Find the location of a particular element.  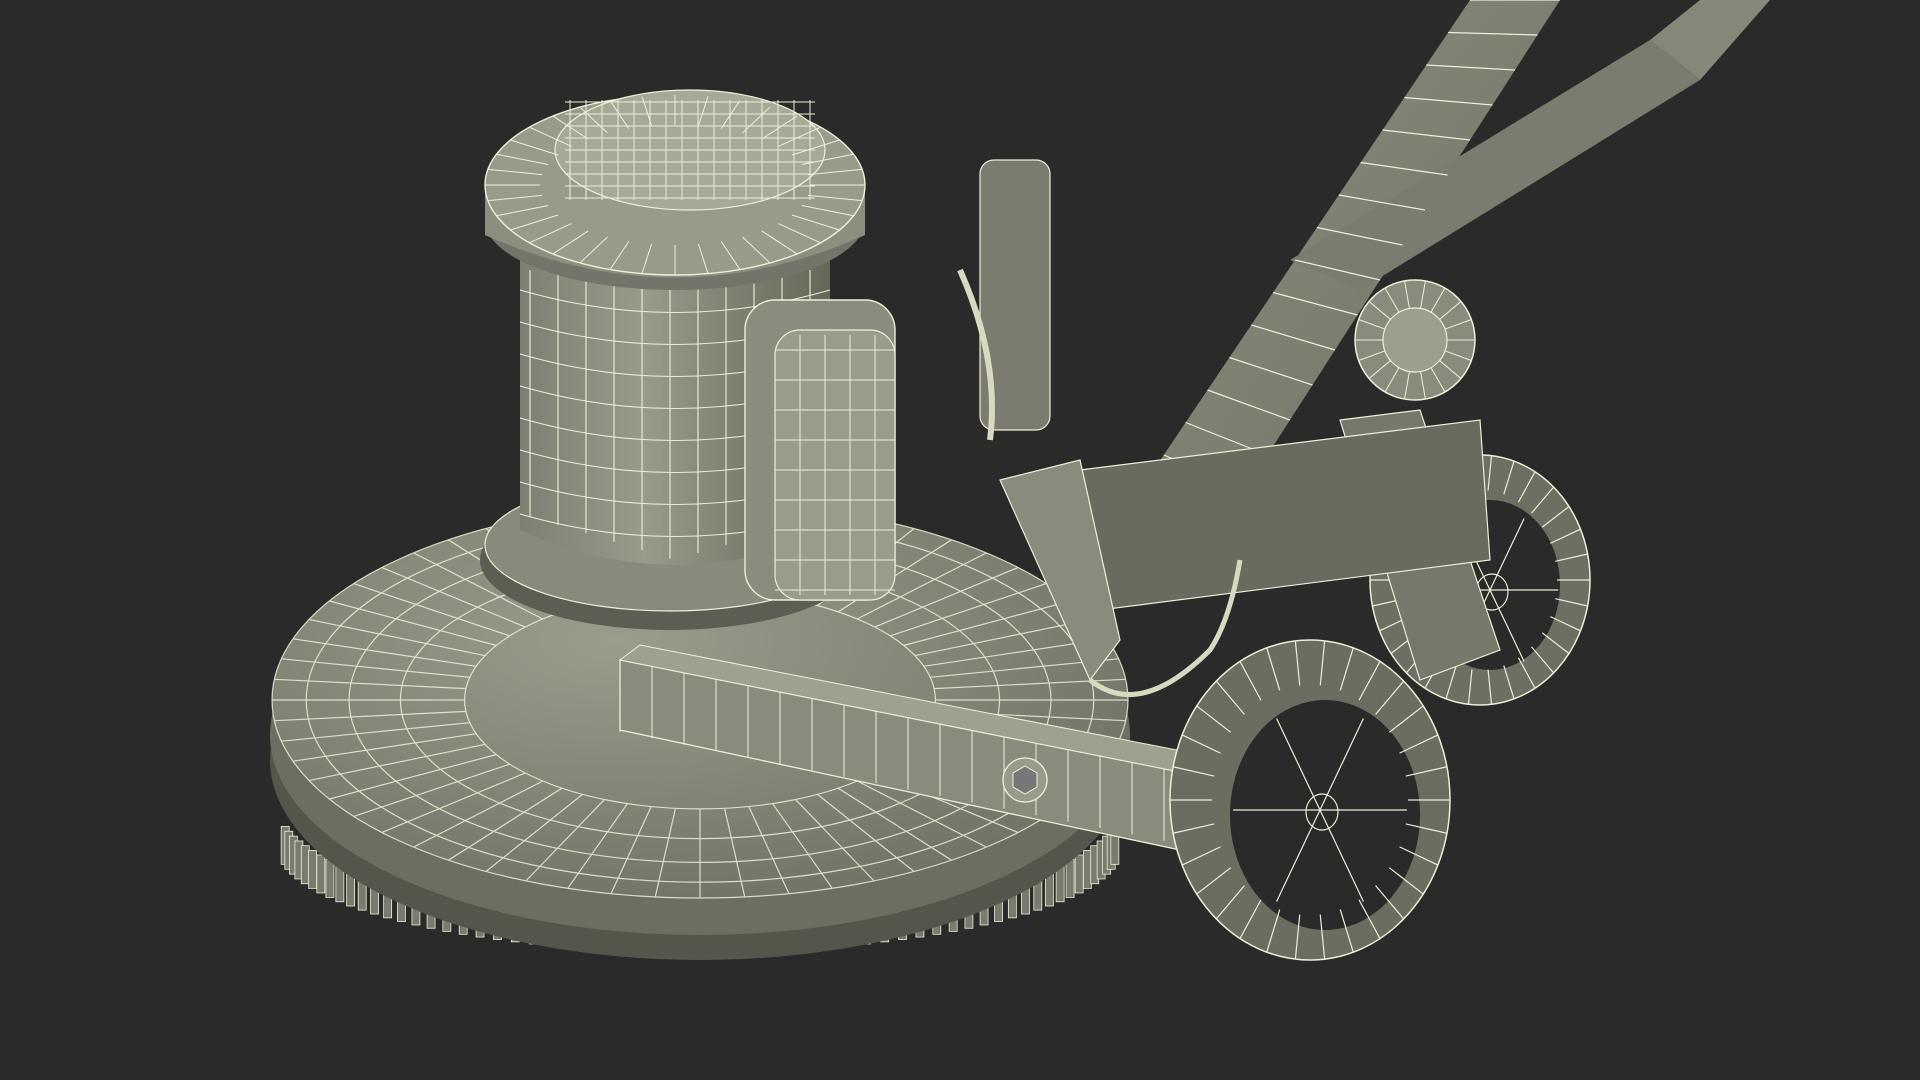

front-wheel is located at coordinates (1310, 800).